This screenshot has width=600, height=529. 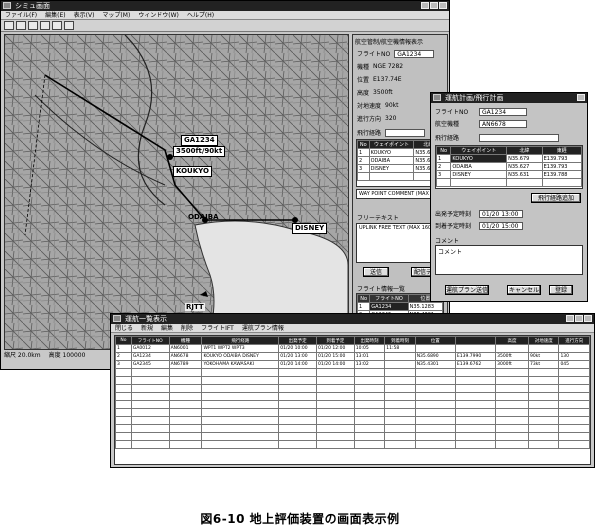 I want to click on table-row: 2 ODAIBA N35.627 E139.793, so click(x=509, y=166).